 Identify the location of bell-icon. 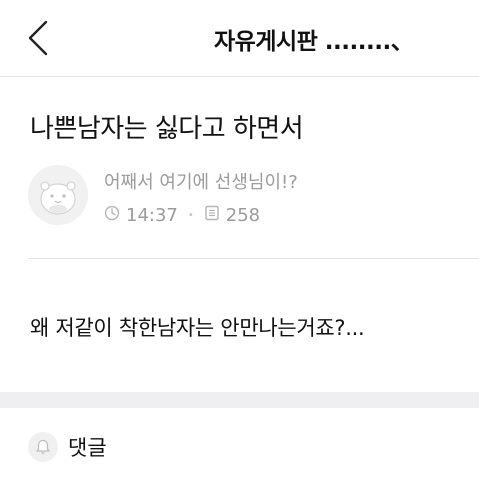
(43, 447).